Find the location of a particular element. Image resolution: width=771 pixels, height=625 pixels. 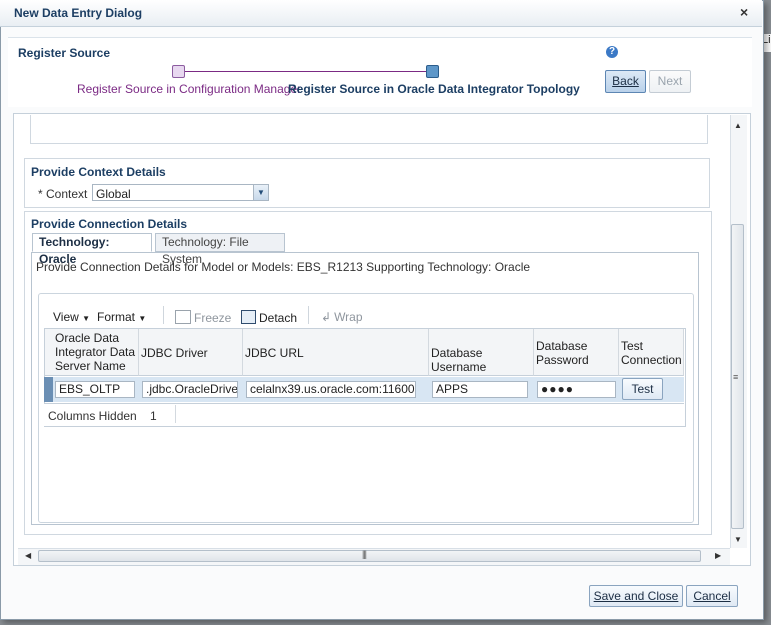

password-input: ●●●● is located at coordinates (576, 389).